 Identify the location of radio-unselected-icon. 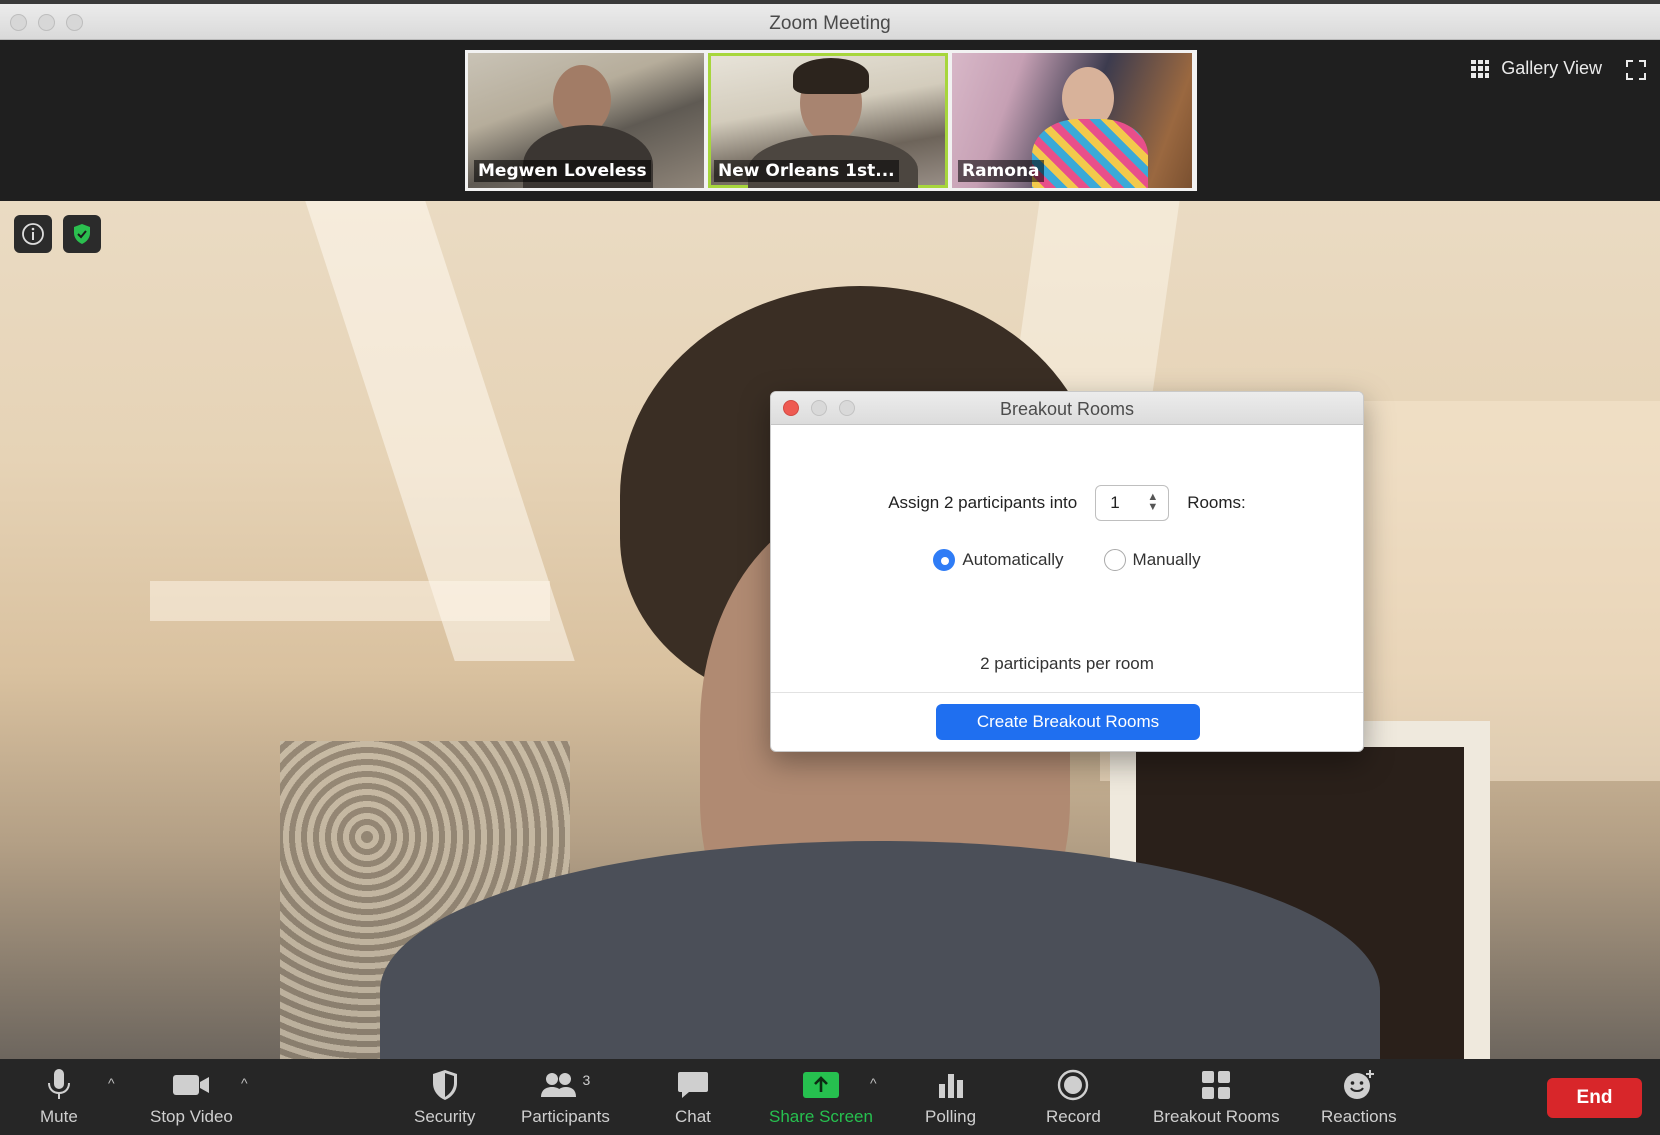
(1114, 560).